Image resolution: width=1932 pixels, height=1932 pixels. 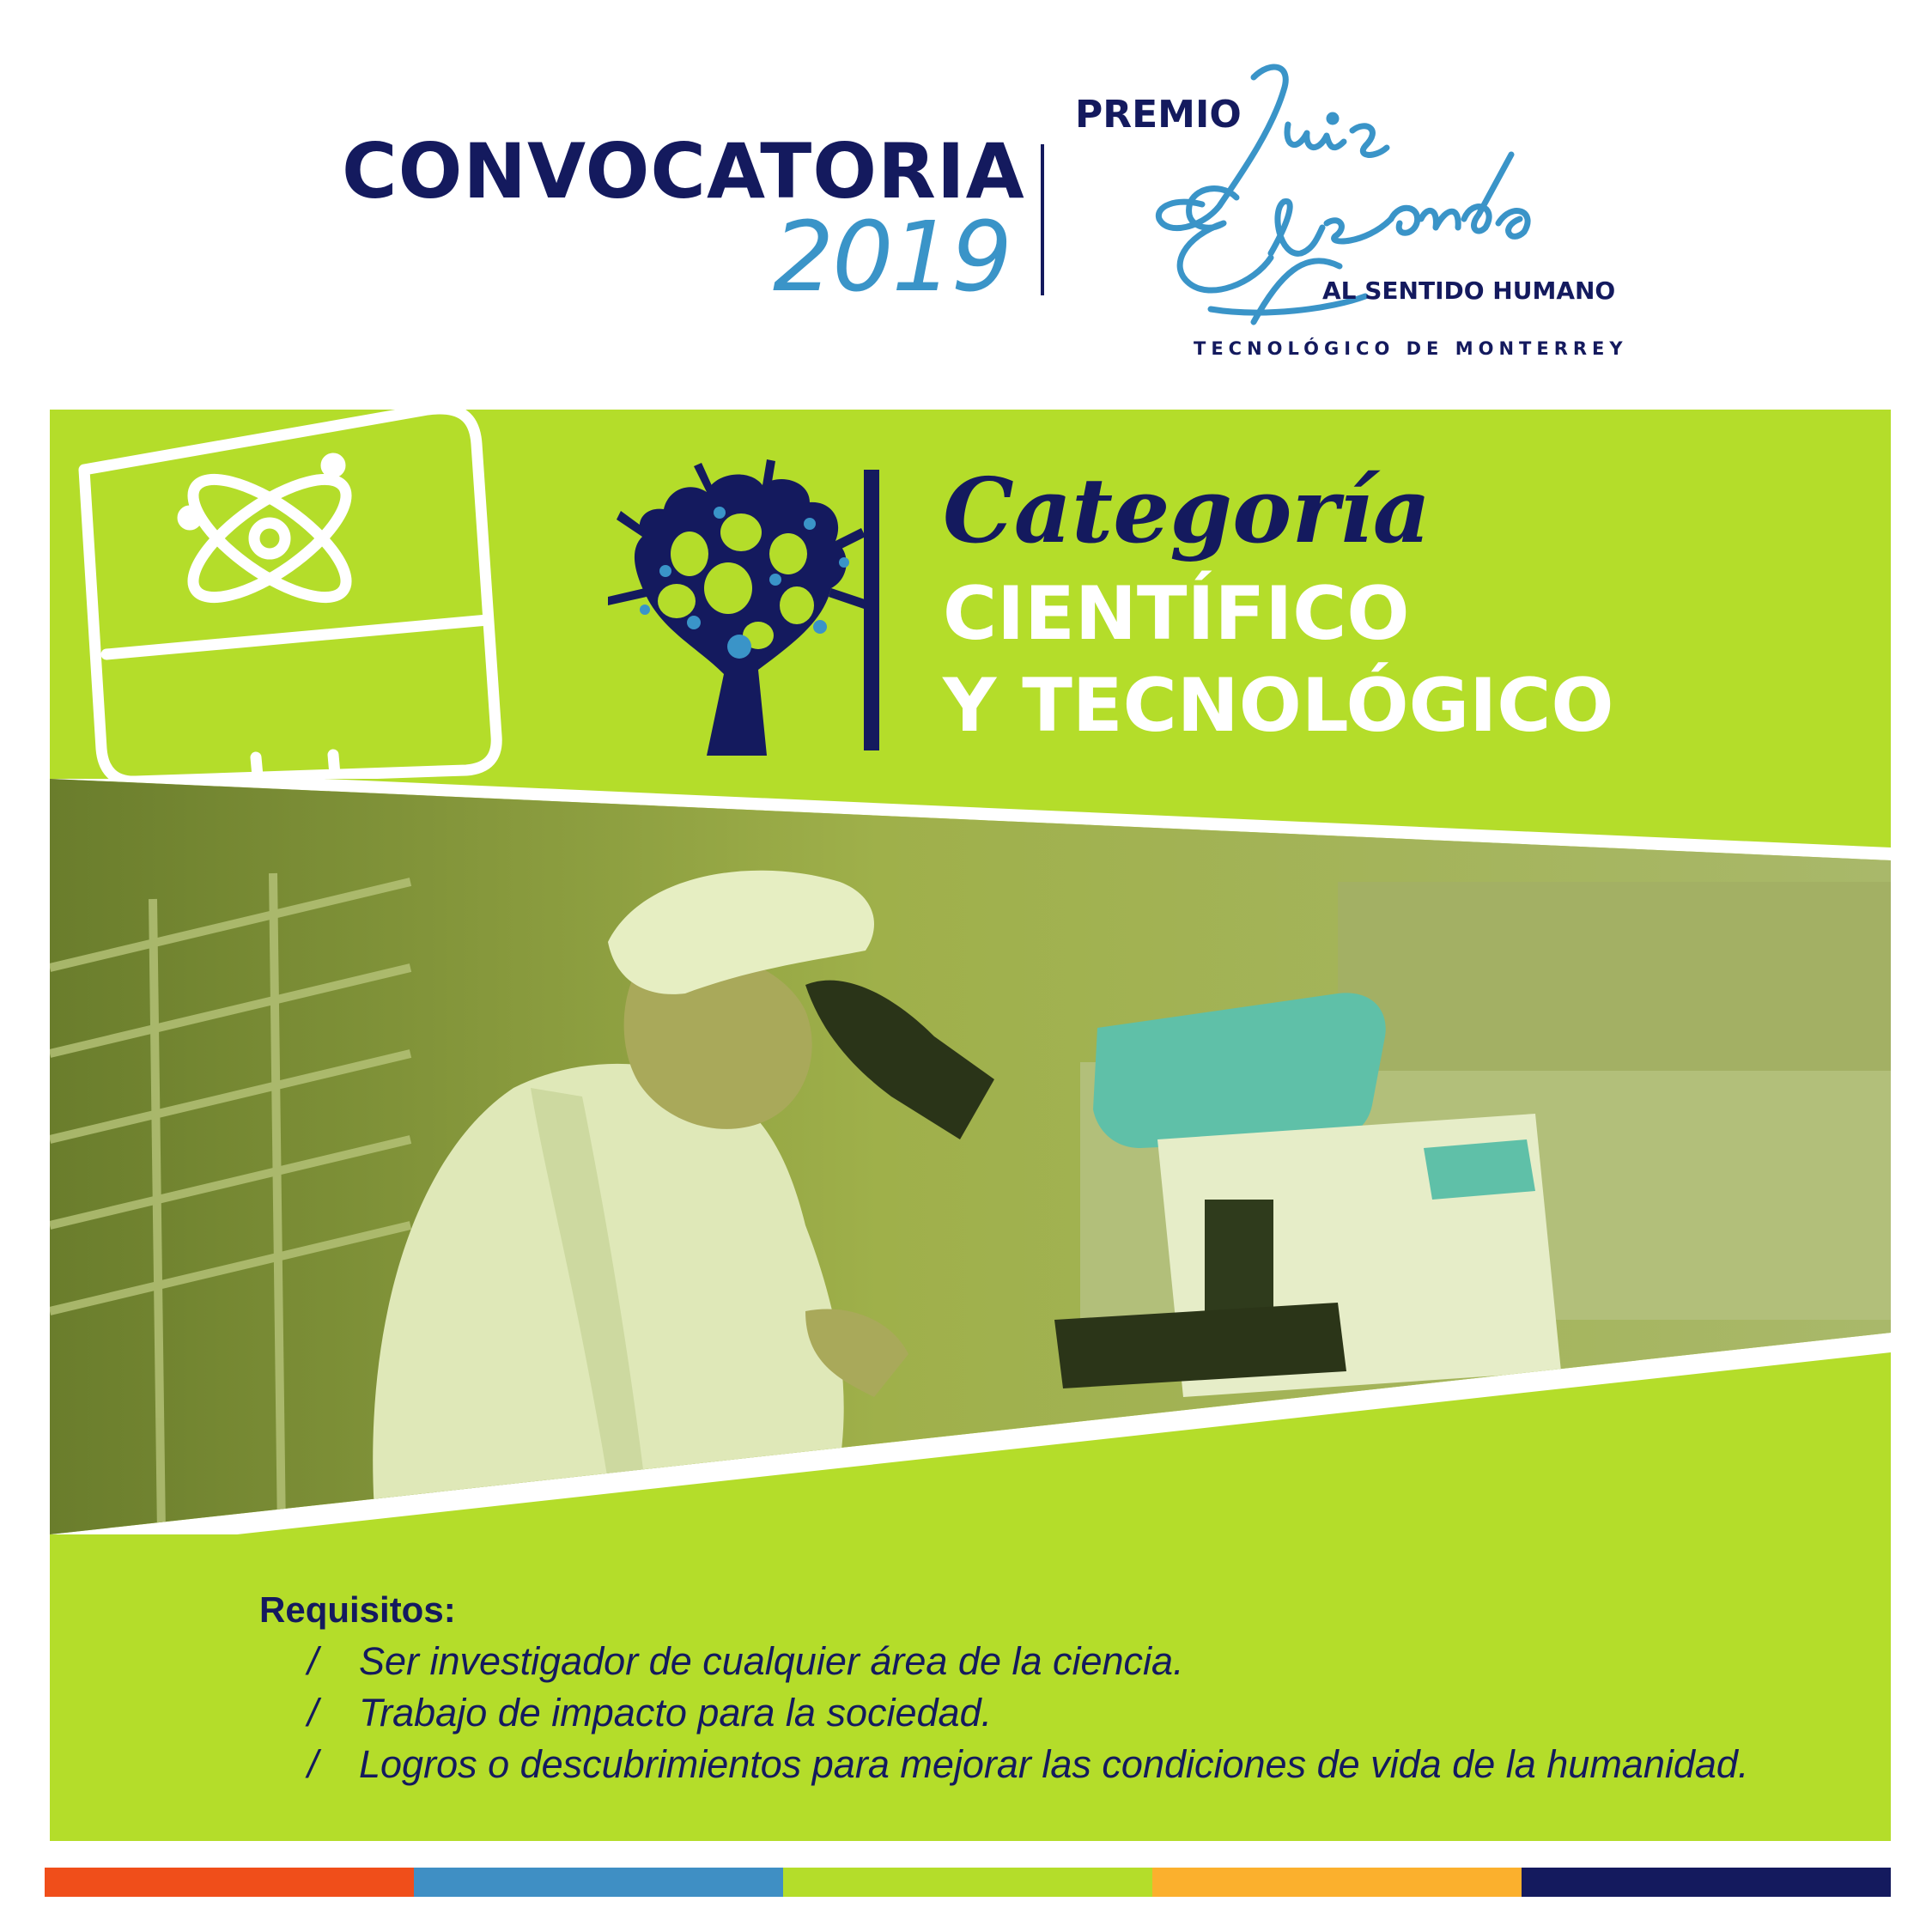 I want to click on al-sentido-humano-label: AL SENTIDO HUMANO, so click(x=1469, y=291).